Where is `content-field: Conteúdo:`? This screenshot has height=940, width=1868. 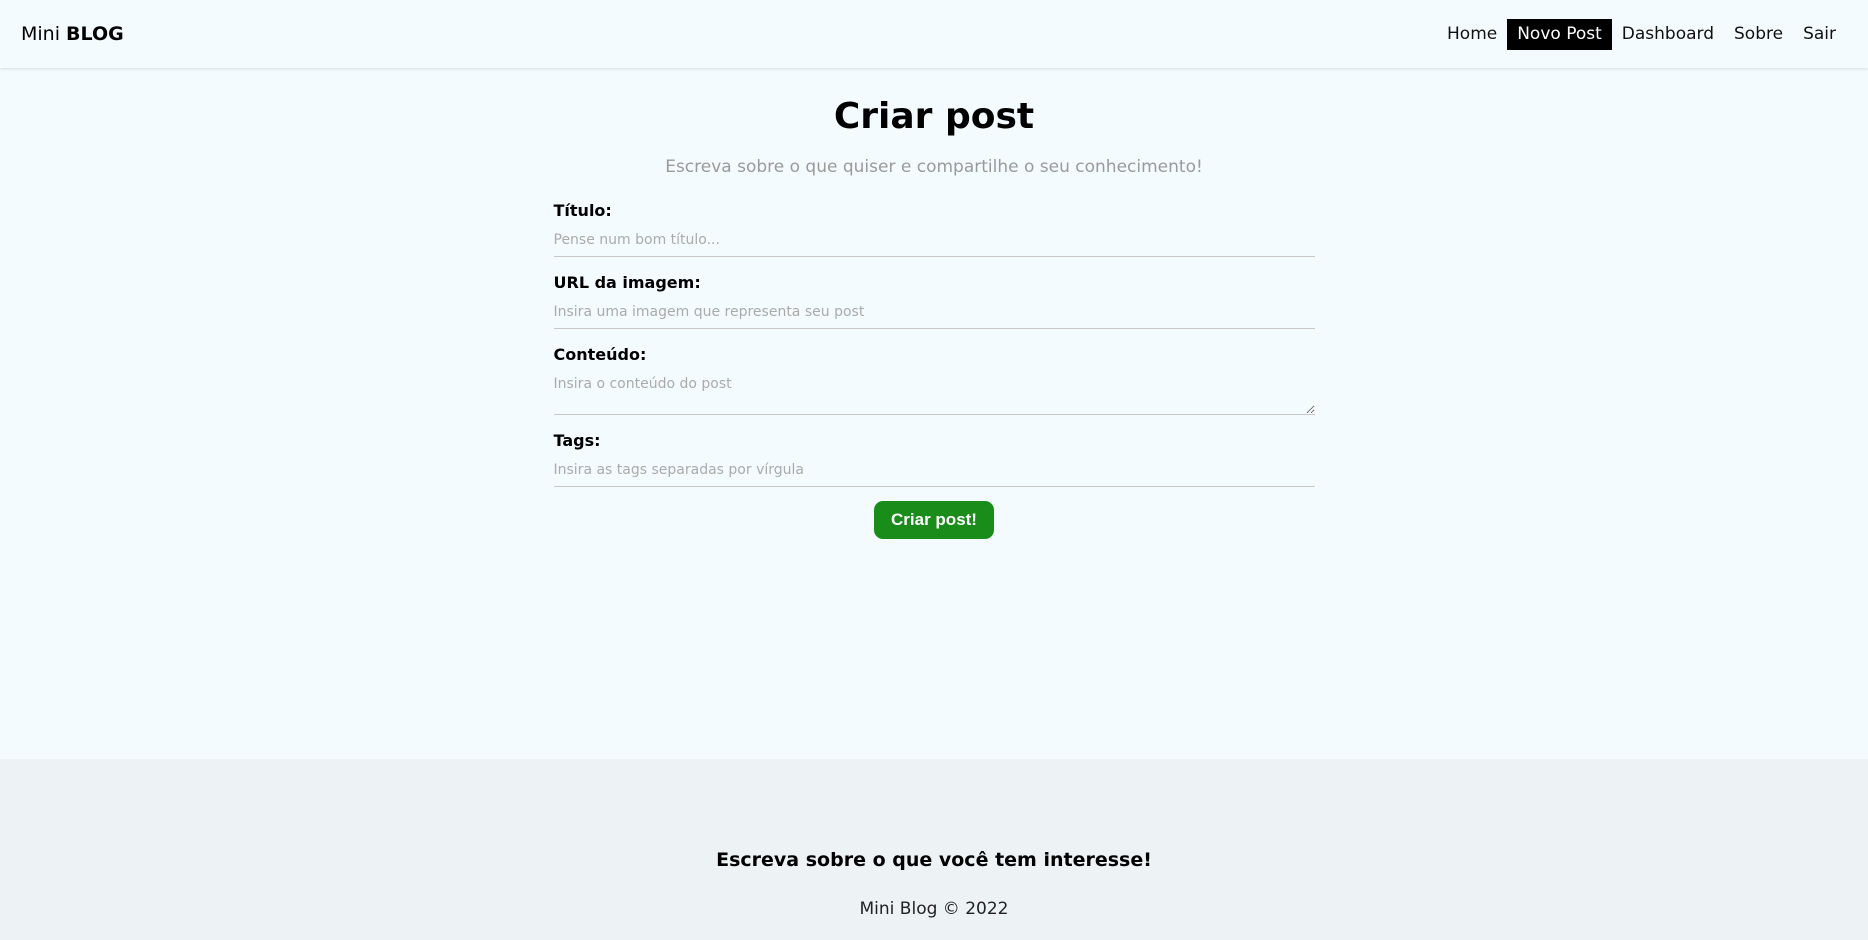
content-field: Conteúdo: is located at coordinates (934, 380).